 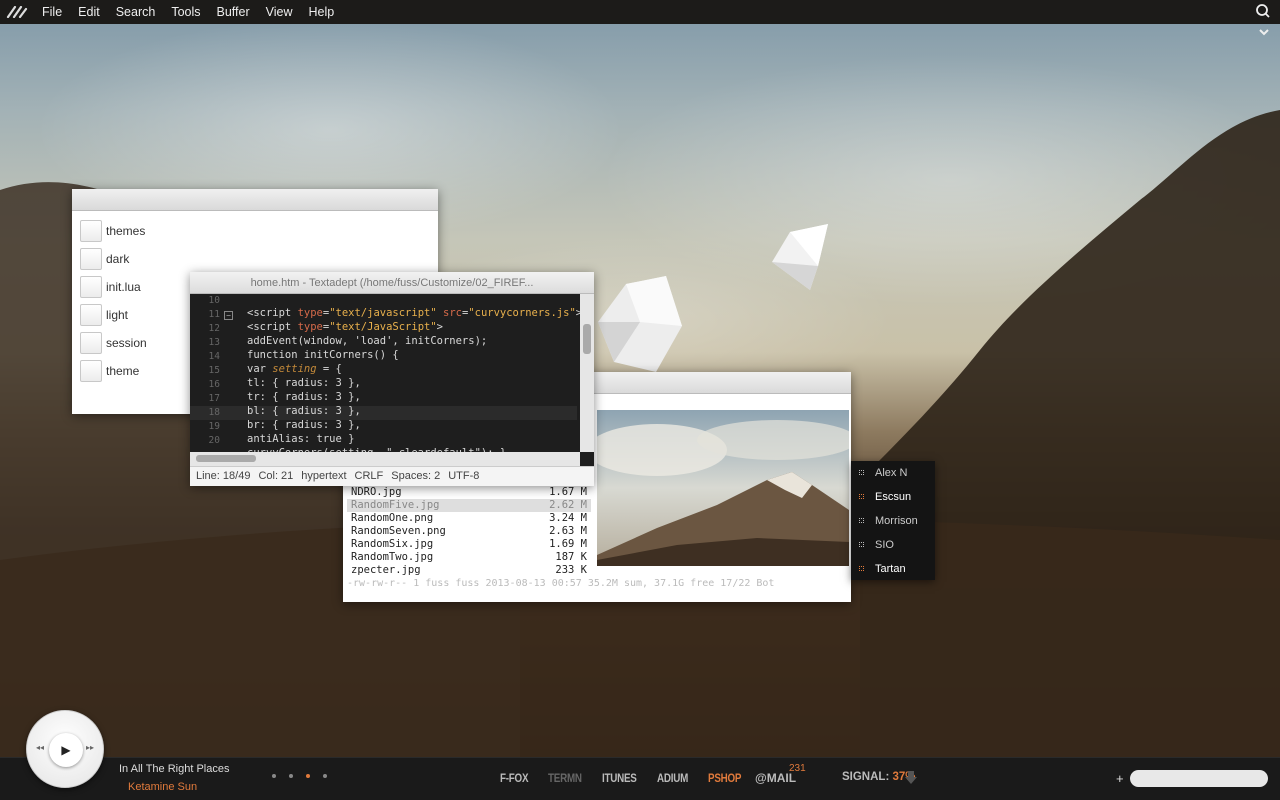 I want to click on contact-item: Tartan, so click(x=893, y=569).